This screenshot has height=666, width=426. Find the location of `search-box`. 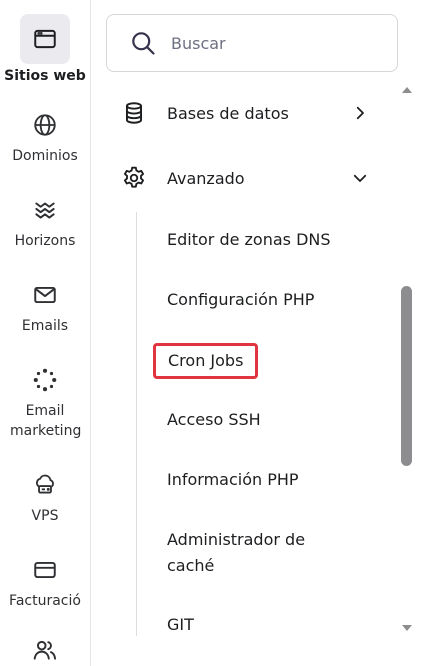

search-box is located at coordinates (252, 43).